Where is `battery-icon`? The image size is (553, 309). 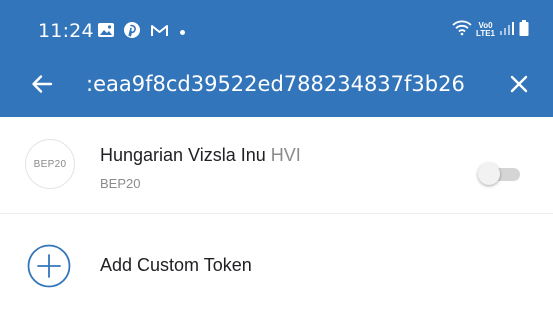 battery-icon is located at coordinates (524, 30).